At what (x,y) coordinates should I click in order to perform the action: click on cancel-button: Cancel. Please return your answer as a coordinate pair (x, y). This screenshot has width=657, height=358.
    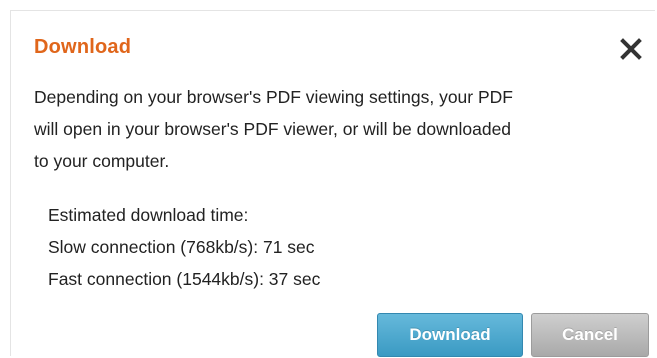
    Looking at the image, I should click on (590, 335).